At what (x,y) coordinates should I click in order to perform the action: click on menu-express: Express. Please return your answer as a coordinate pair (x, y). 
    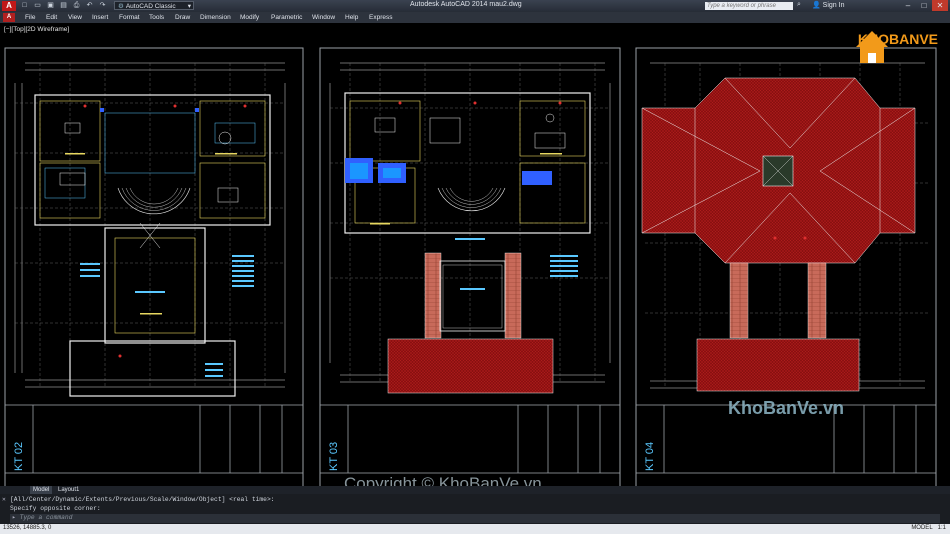
    Looking at the image, I should click on (380, 17).